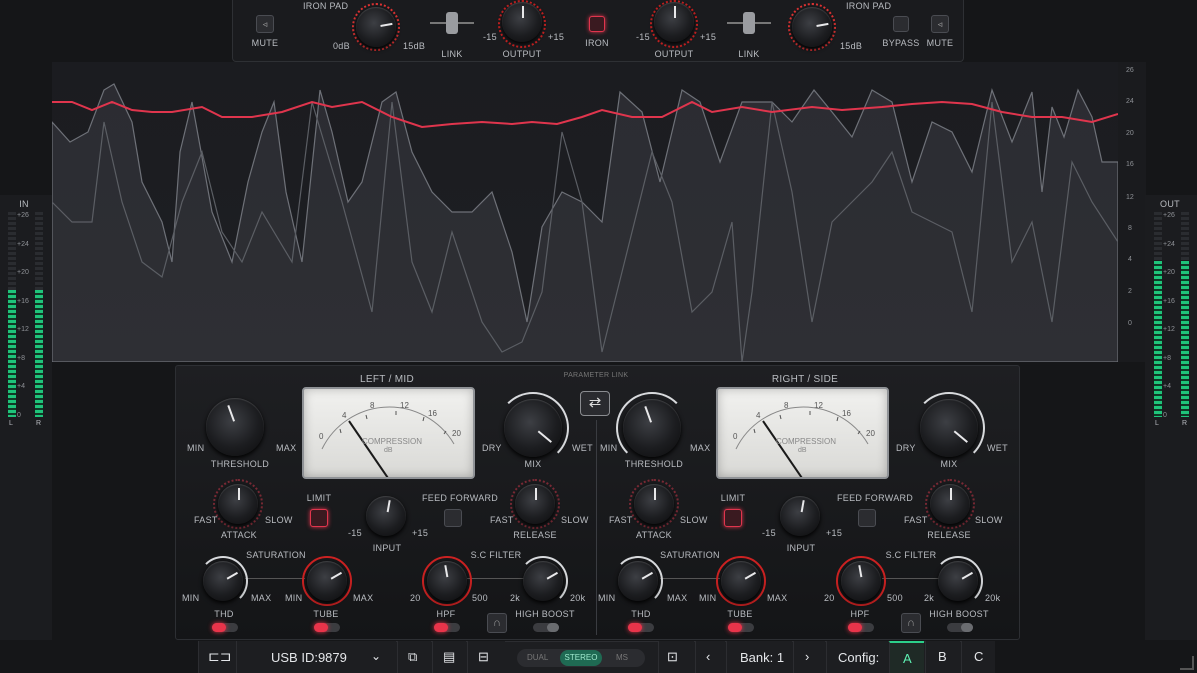  I want to click on left-thd-knob, so click(223, 581).